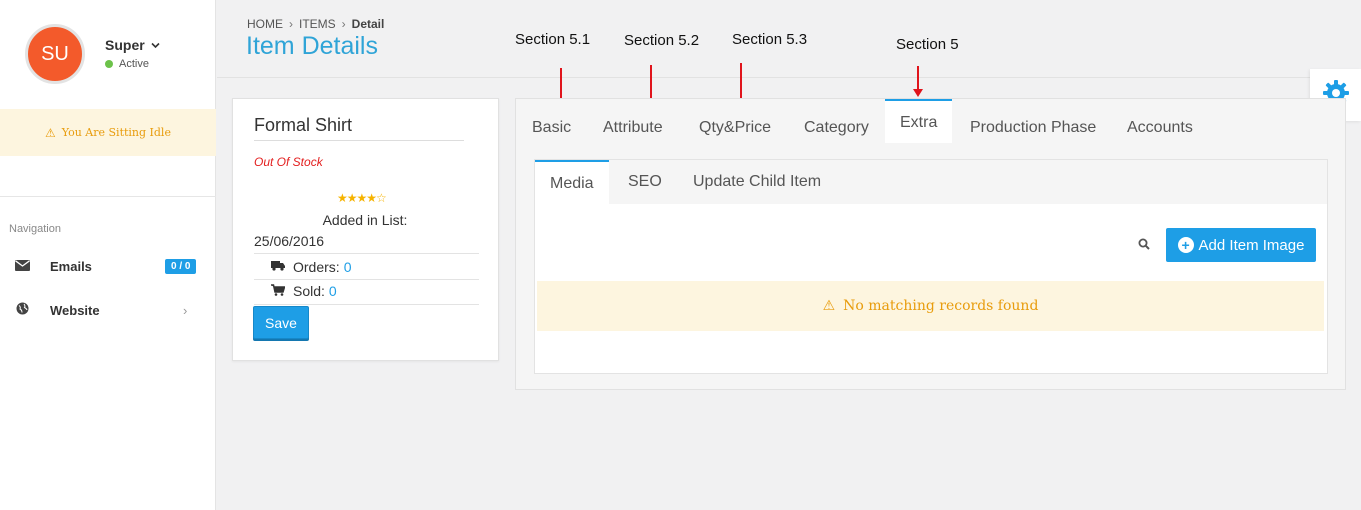  Describe the element at coordinates (279, 267) in the screenshot. I see `truck-icon` at that location.